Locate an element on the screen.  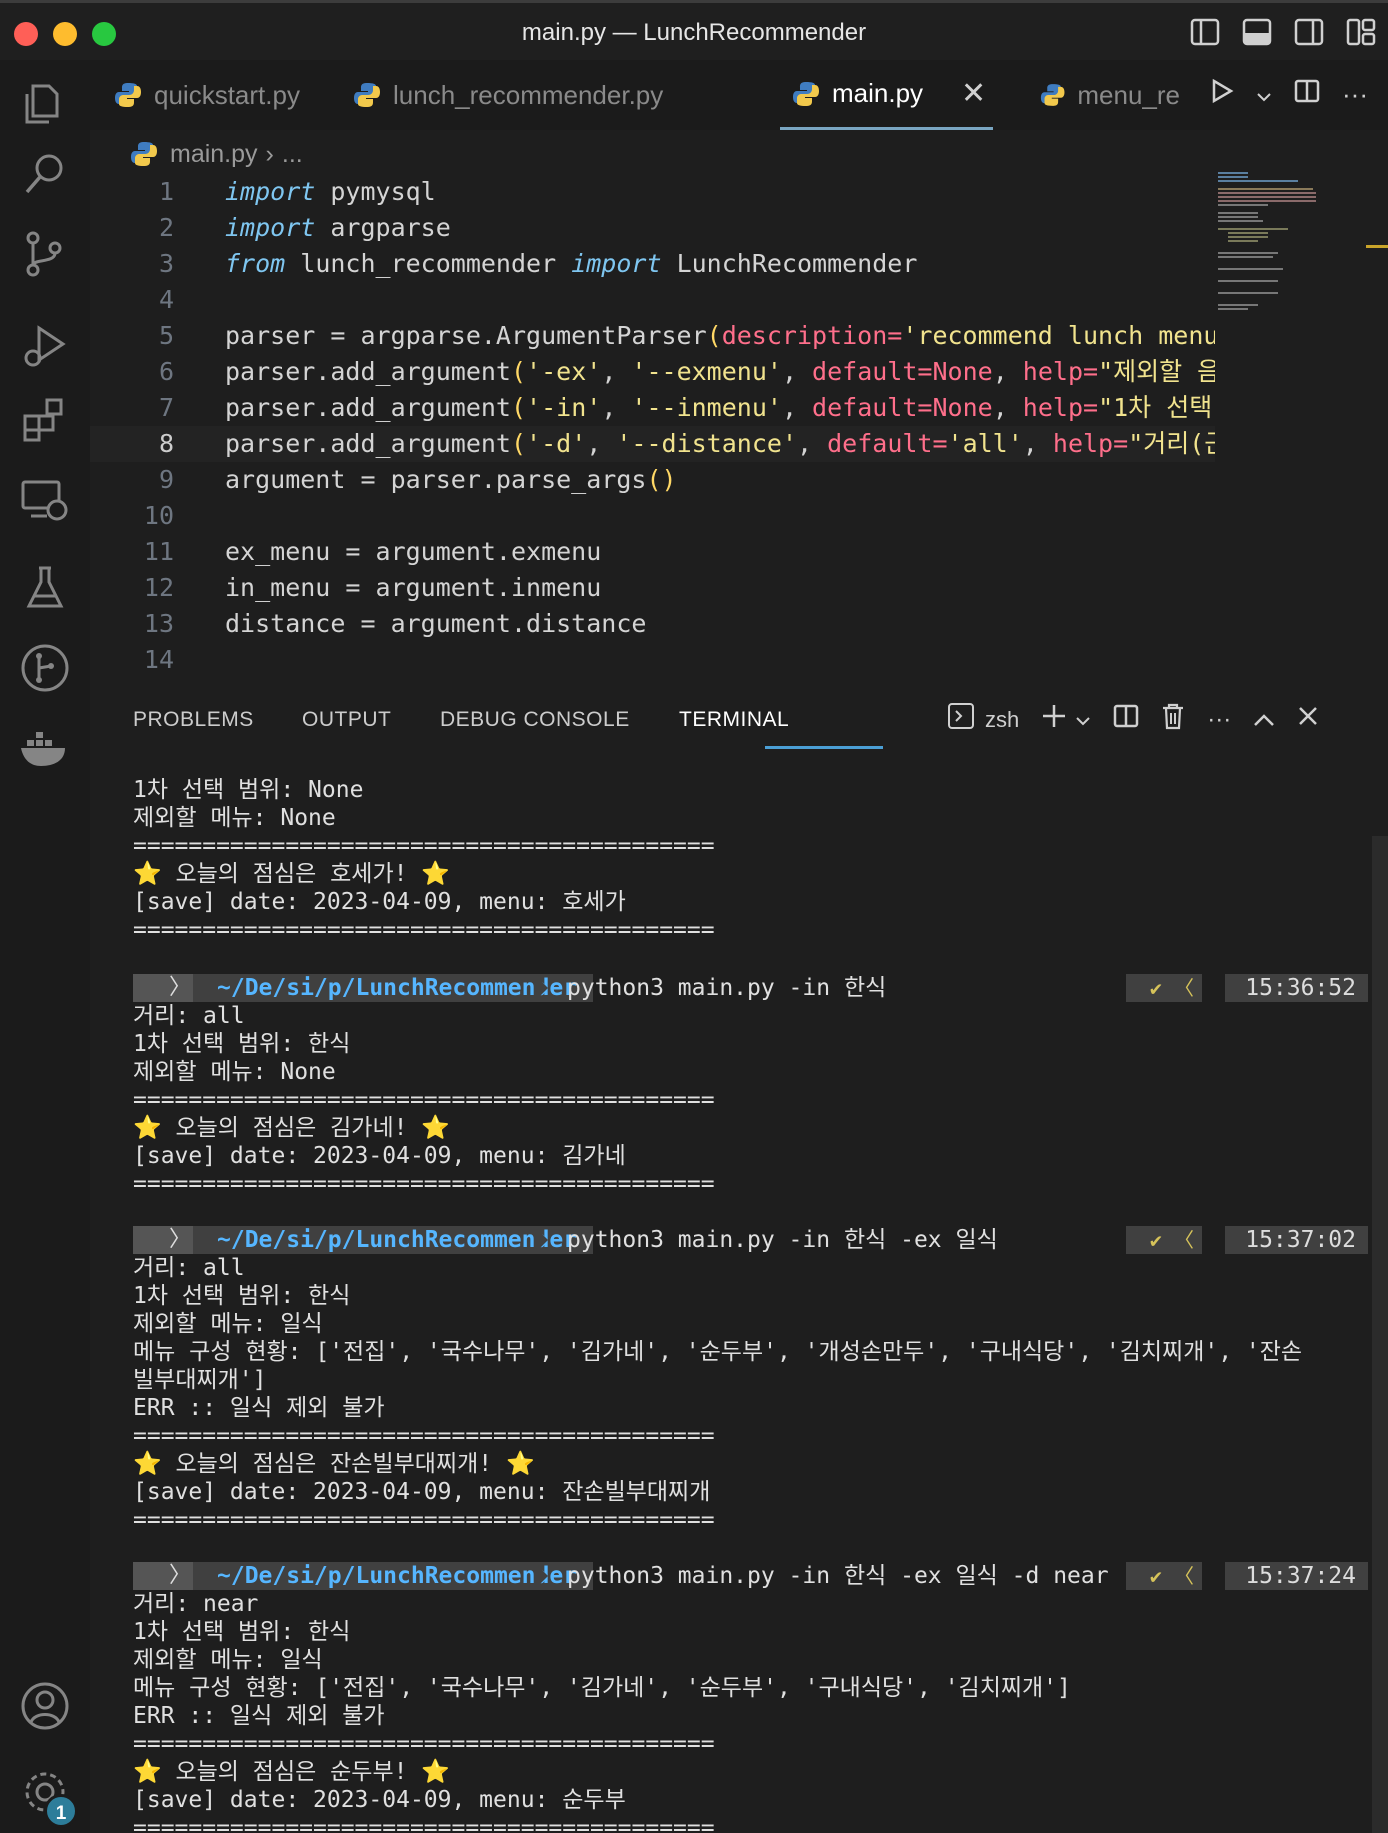
tab-problems: PROBLEMS is located at coordinates (193, 720).